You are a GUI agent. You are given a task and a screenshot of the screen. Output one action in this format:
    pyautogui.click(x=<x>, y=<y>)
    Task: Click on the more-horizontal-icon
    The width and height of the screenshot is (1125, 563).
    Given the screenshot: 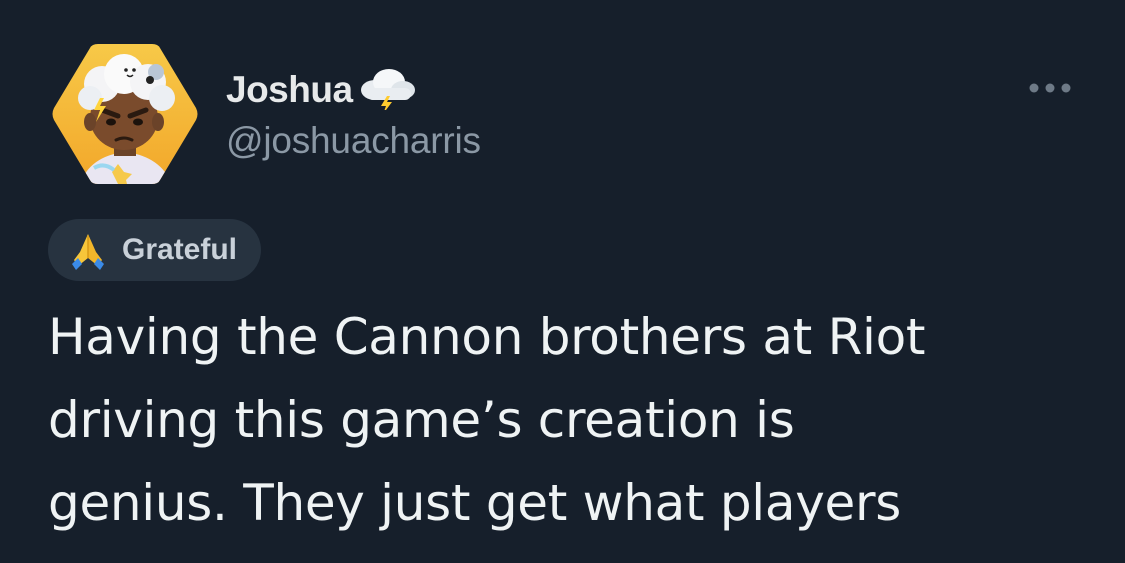 What is the action you would take?
    pyautogui.click(x=1050, y=88)
    